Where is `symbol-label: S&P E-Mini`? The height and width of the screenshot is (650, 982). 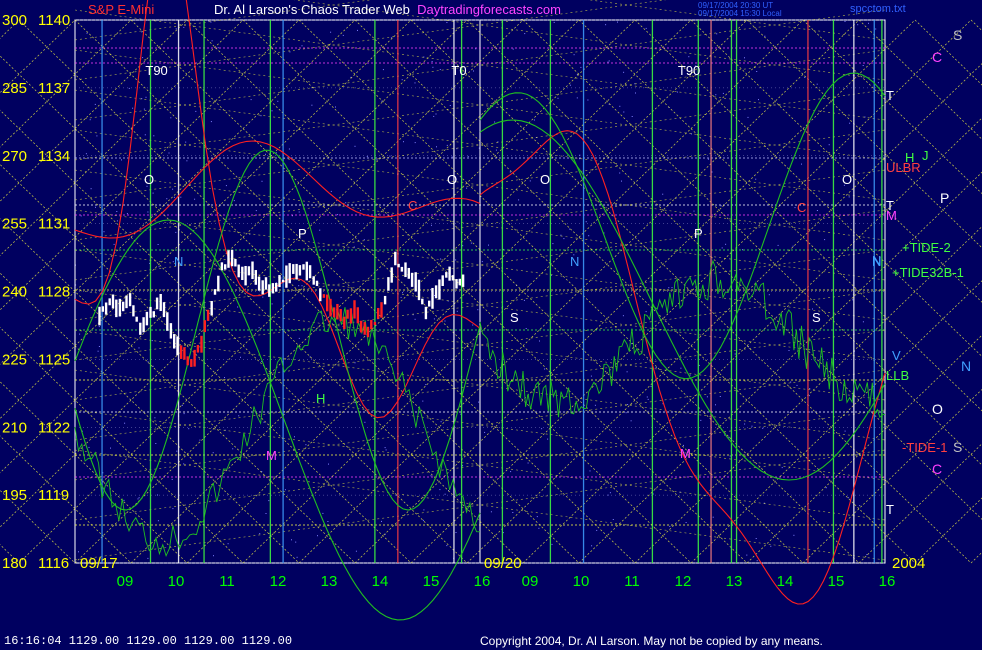 symbol-label: S&P E-Mini is located at coordinates (121, 9).